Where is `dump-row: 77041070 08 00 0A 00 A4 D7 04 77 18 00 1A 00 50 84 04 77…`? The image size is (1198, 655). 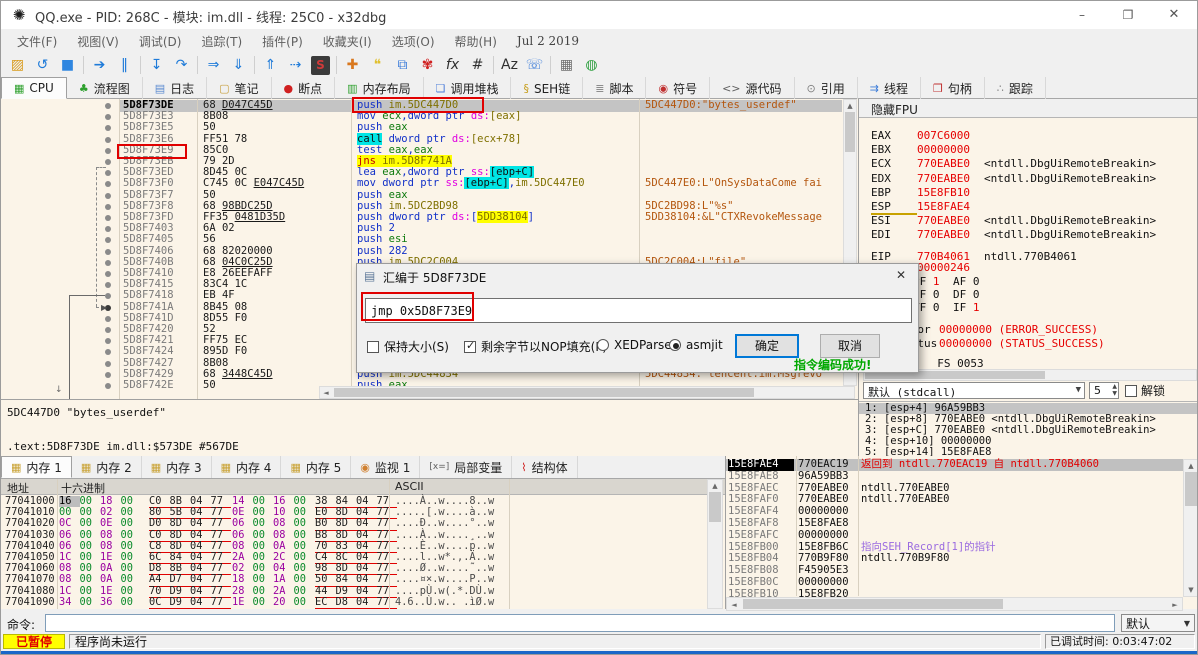
dump-row: 77041070 08 00 0A 00 A4 D7 04 77 18 00 1A 00 50 84 04 77… is located at coordinates (363, 580).